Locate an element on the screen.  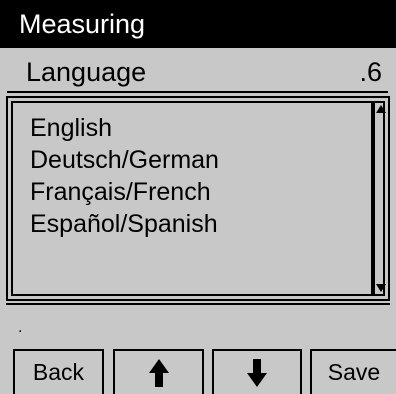
arrow-down-icon is located at coordinates (257, 372).